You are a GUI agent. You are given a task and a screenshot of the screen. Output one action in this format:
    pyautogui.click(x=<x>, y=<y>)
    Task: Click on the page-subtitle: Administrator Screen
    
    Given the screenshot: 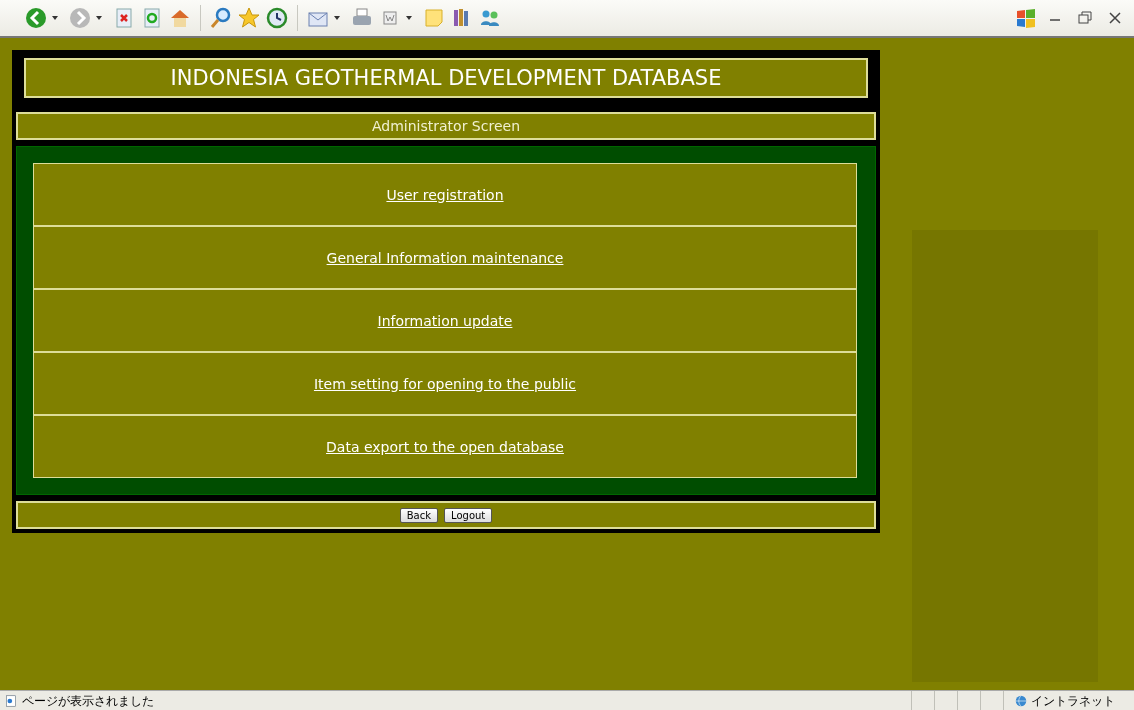 What is the action you would take?
    pyautogui.click(x=446, y=126)
    